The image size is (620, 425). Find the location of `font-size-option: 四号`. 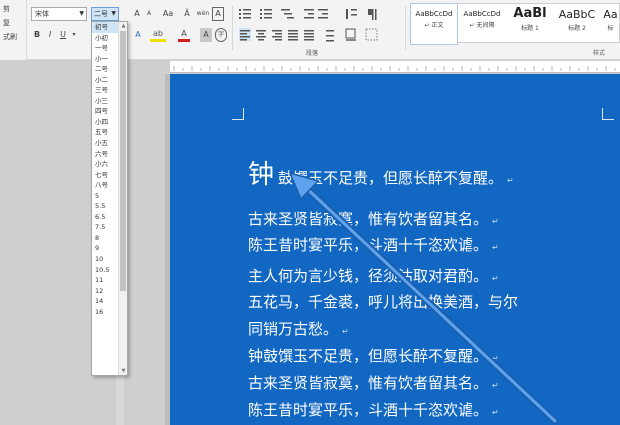

font-size-option: 四号 is located at coordinates (105, 111).